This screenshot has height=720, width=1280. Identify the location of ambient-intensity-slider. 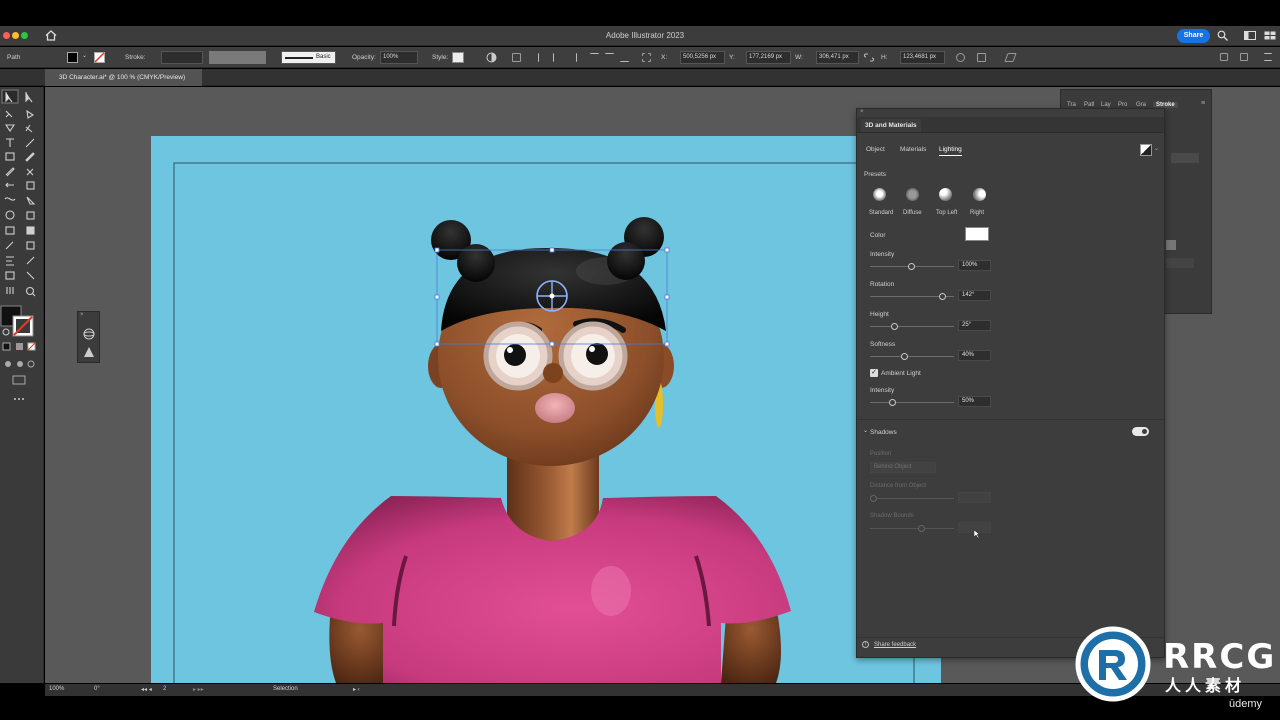
(892, 402).